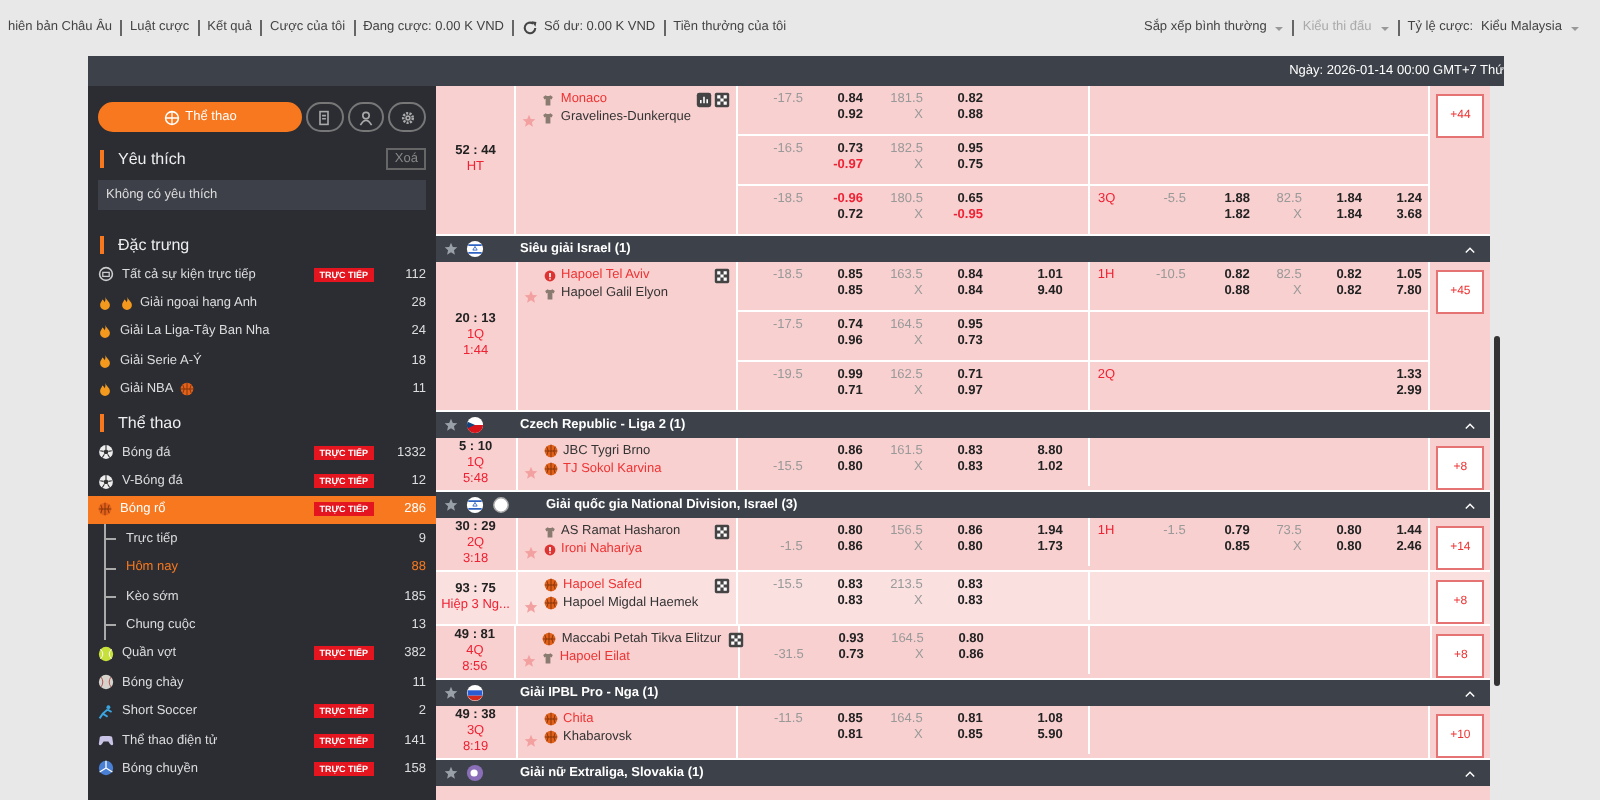 The image size is (1600, 800). What do you see at coordinates (141, 422) in the screenshot?
I see `section-title: Thể thao` at bounding box center [141, 422].